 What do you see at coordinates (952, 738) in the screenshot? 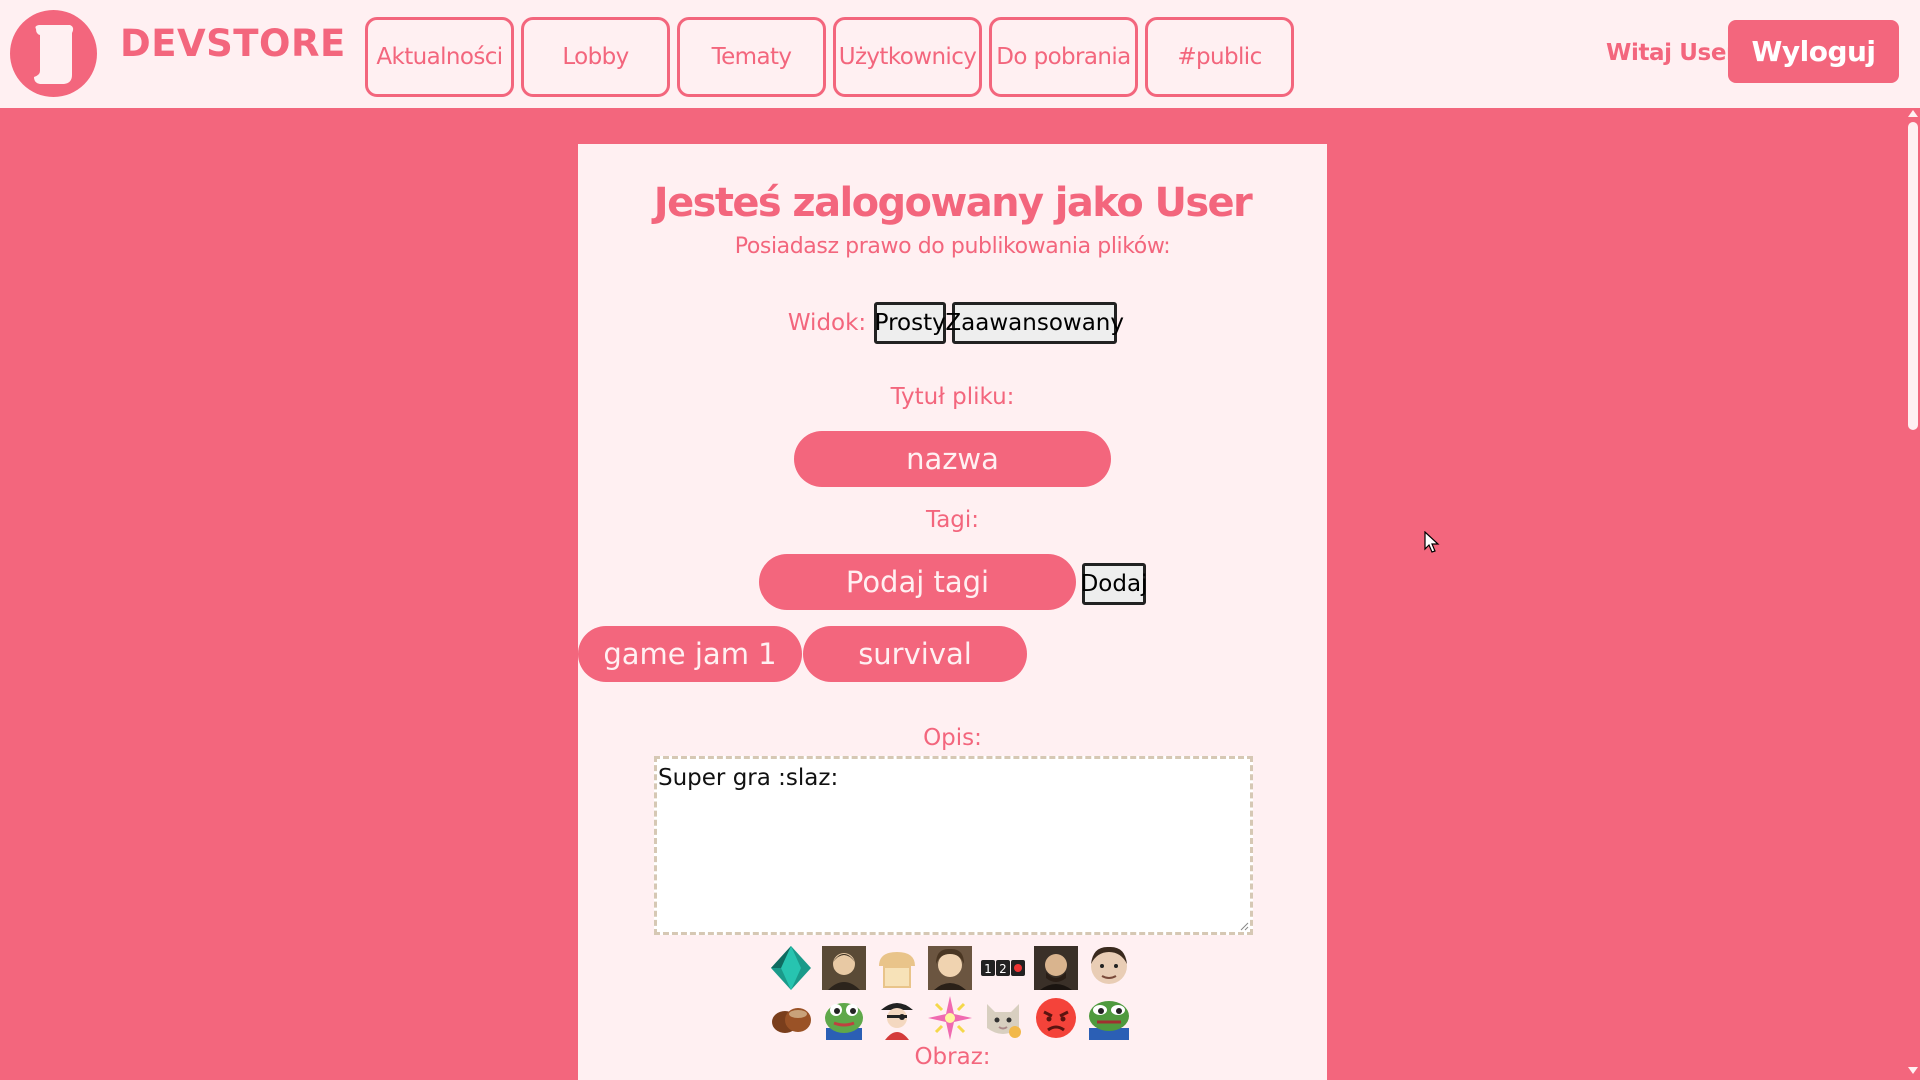
I see `description-label: Opis:` at bounding box center [952, 738].